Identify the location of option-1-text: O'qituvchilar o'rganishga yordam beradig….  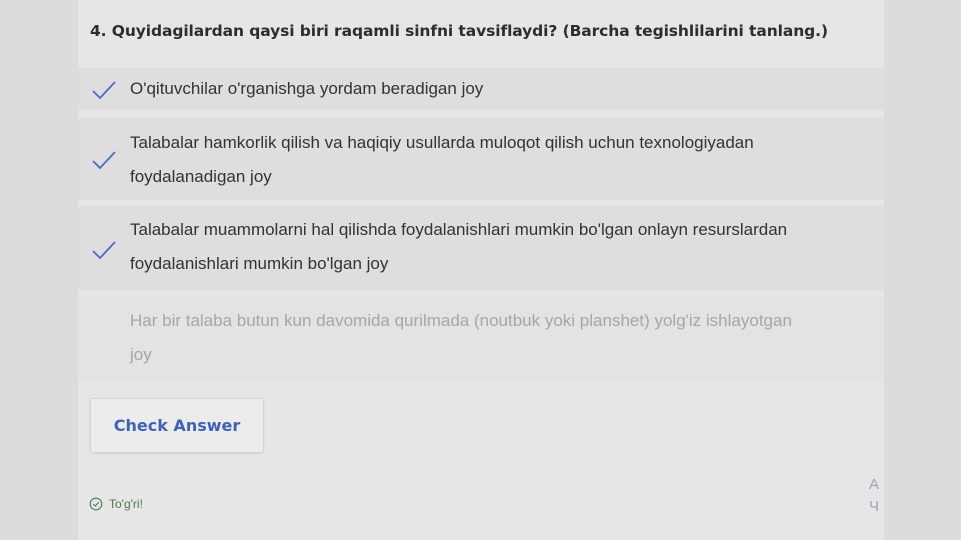
(495, 89).